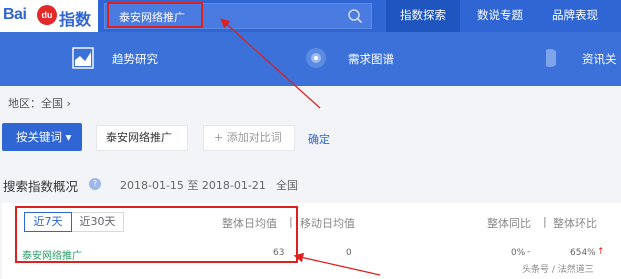 The width and height of the screenshot is (621, 279). Describe the element at coordinates (83, 58) in the screenshot. I see `trend-chart-icon` at that location.